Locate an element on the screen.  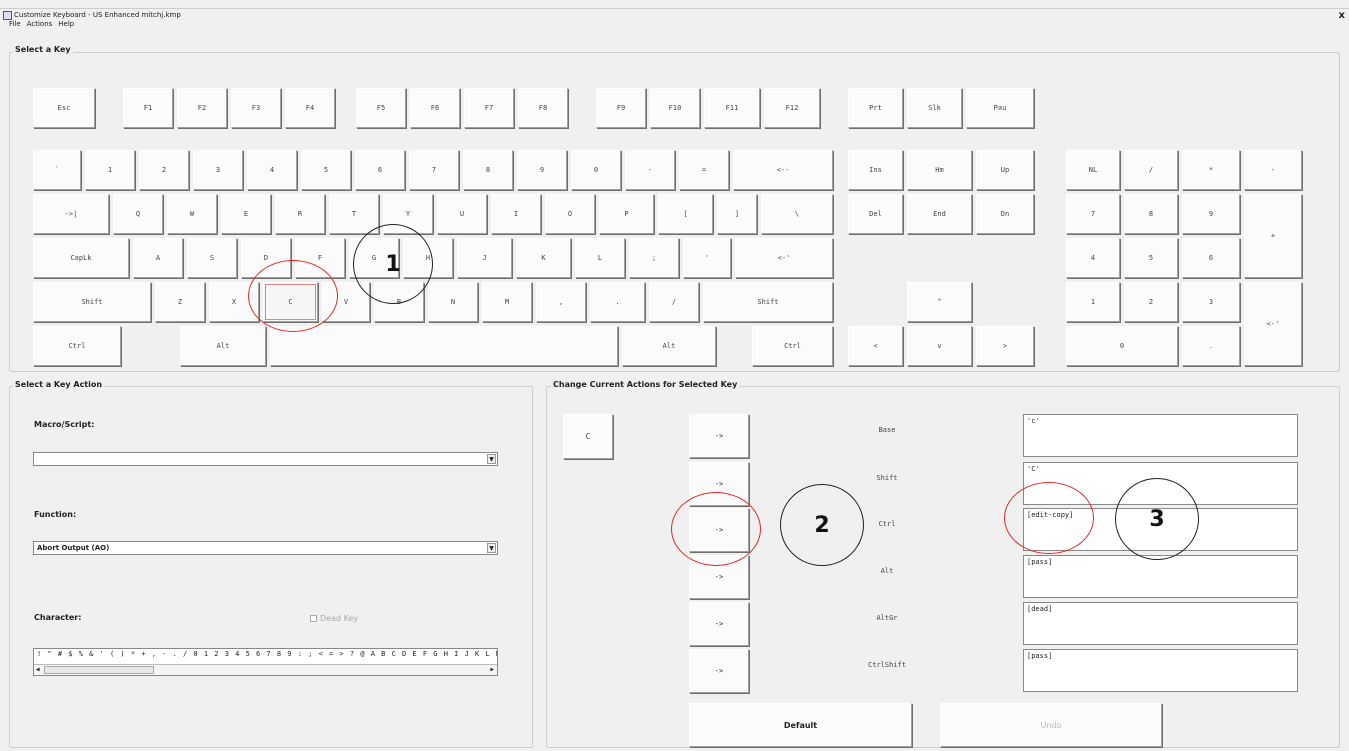
key-k: K is located at coordinates (543, 258).